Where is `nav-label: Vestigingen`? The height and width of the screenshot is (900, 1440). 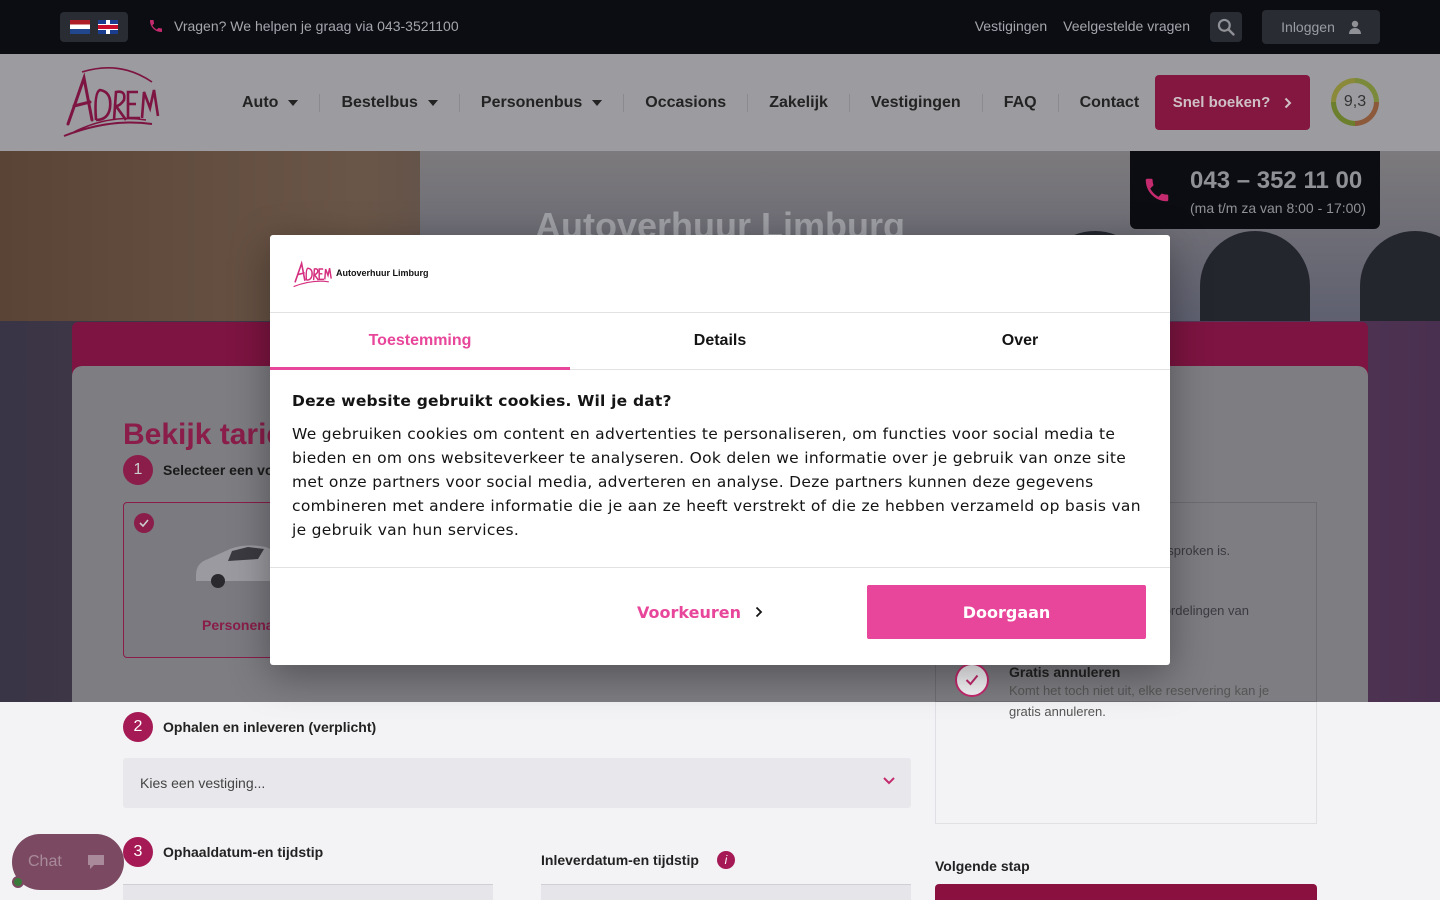
nav-label: Vestigingen is located at coordinates (915, 102).